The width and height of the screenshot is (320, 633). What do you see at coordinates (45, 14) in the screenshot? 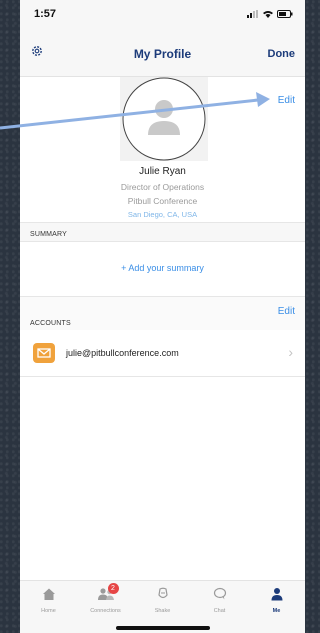
I see `status-time: 1:57` at bounding box center [45, 14].